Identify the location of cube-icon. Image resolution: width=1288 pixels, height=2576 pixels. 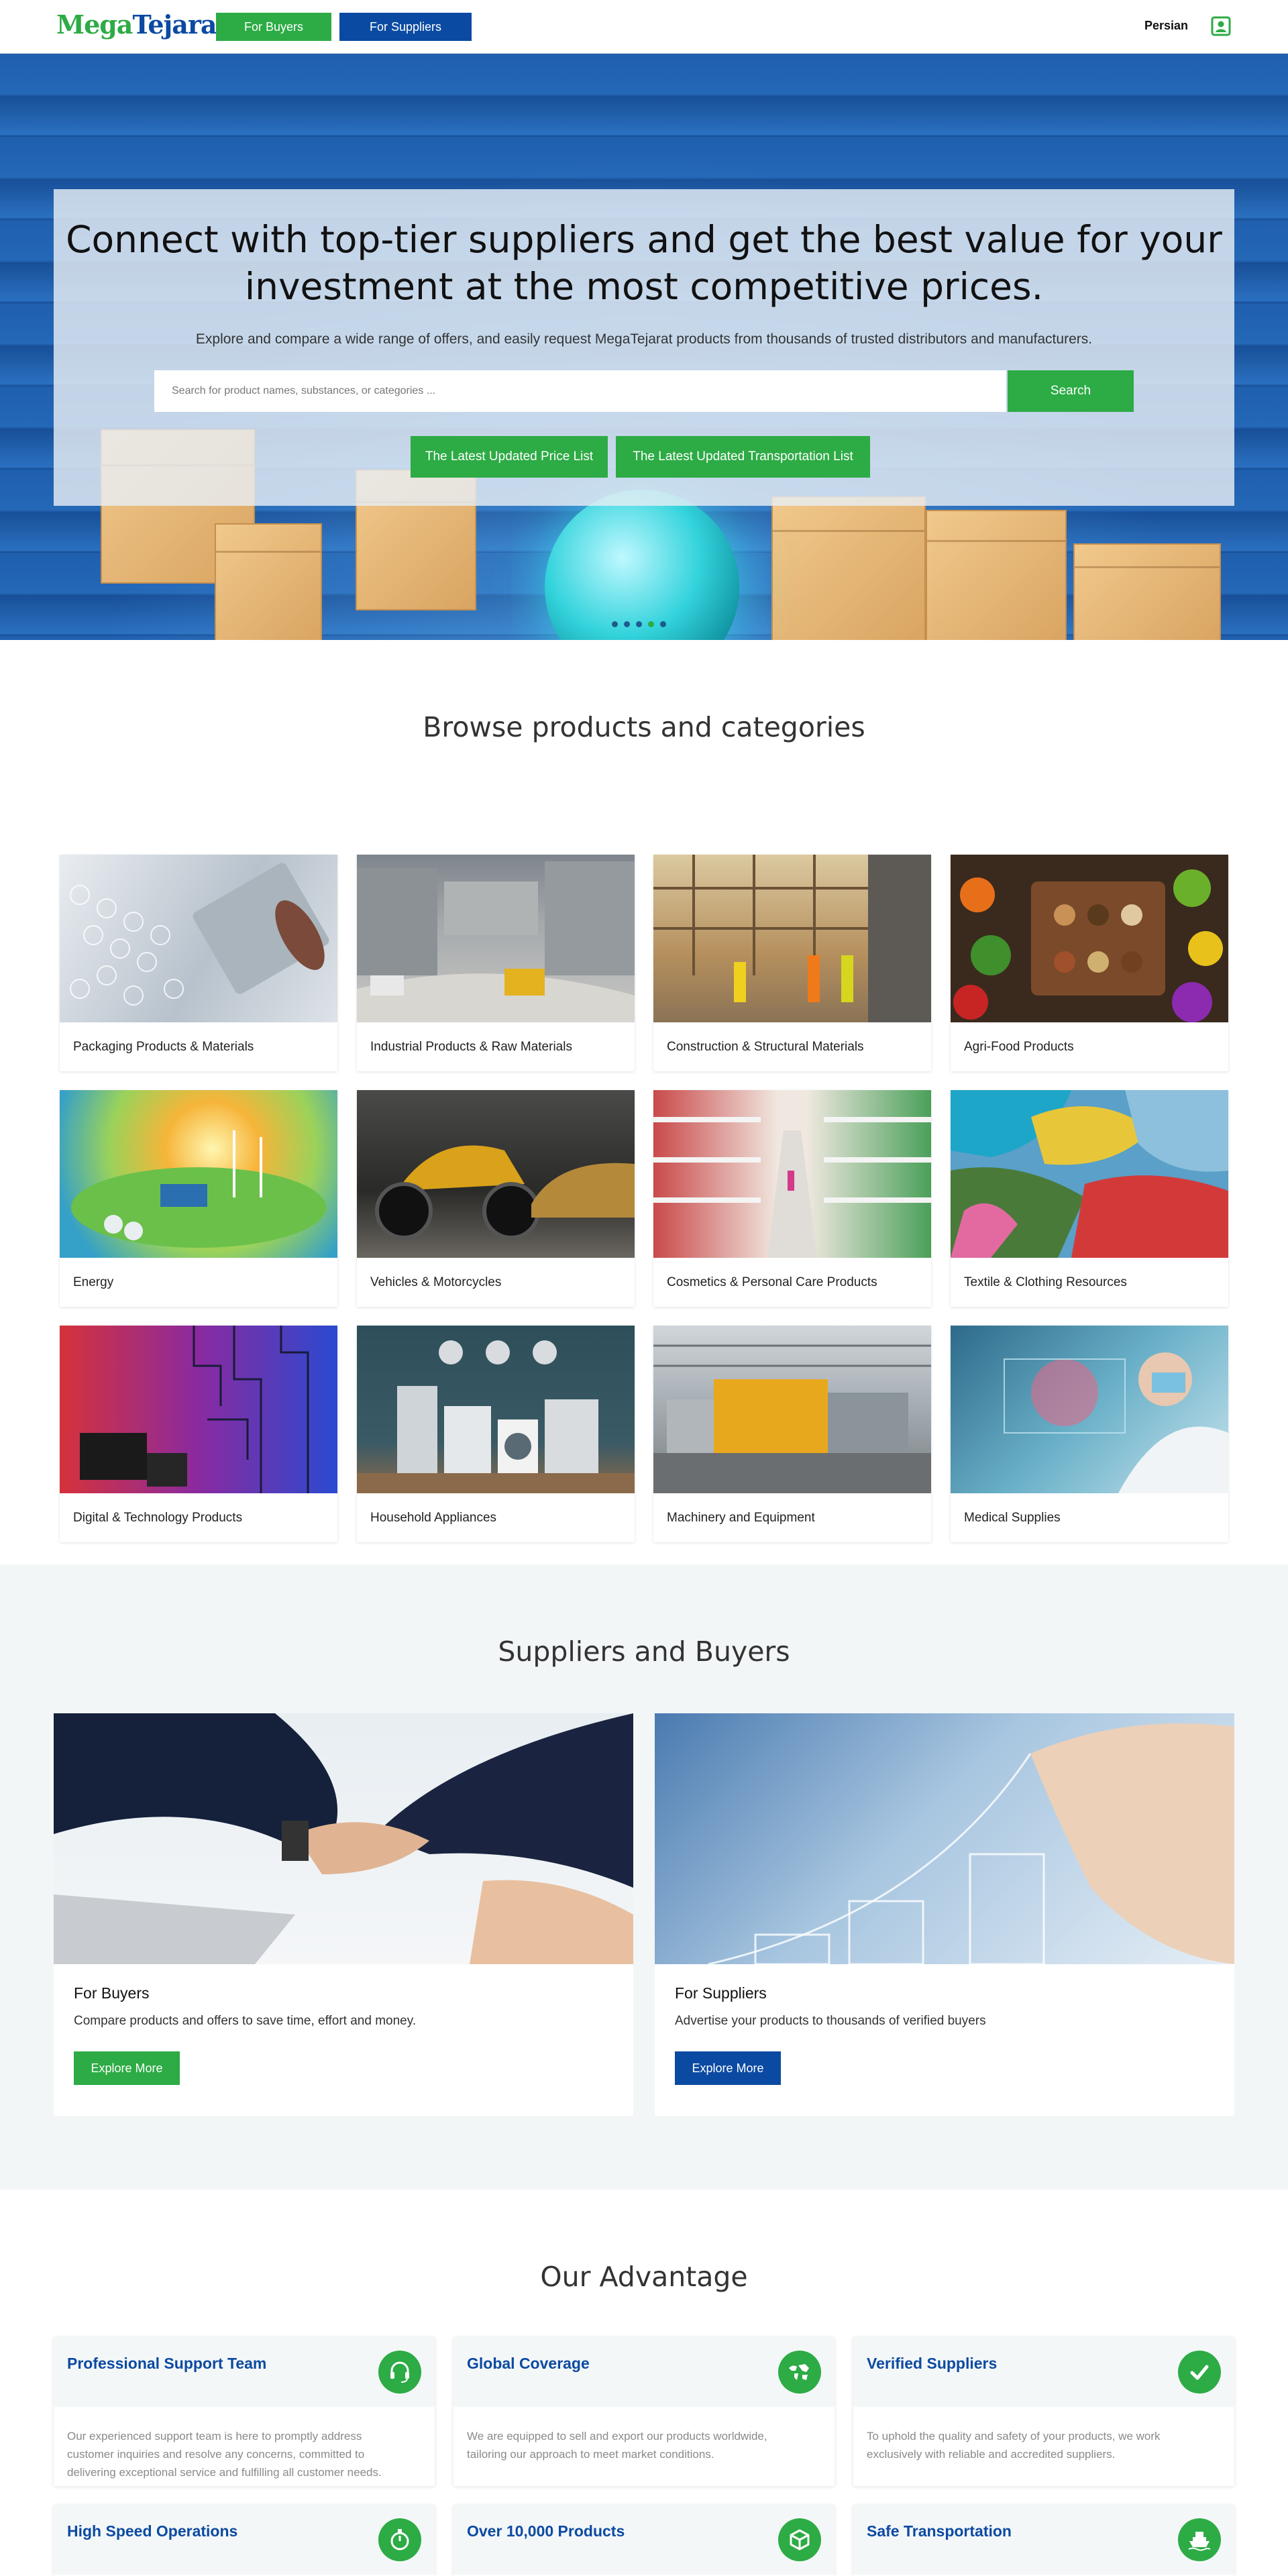
(799, 2539).